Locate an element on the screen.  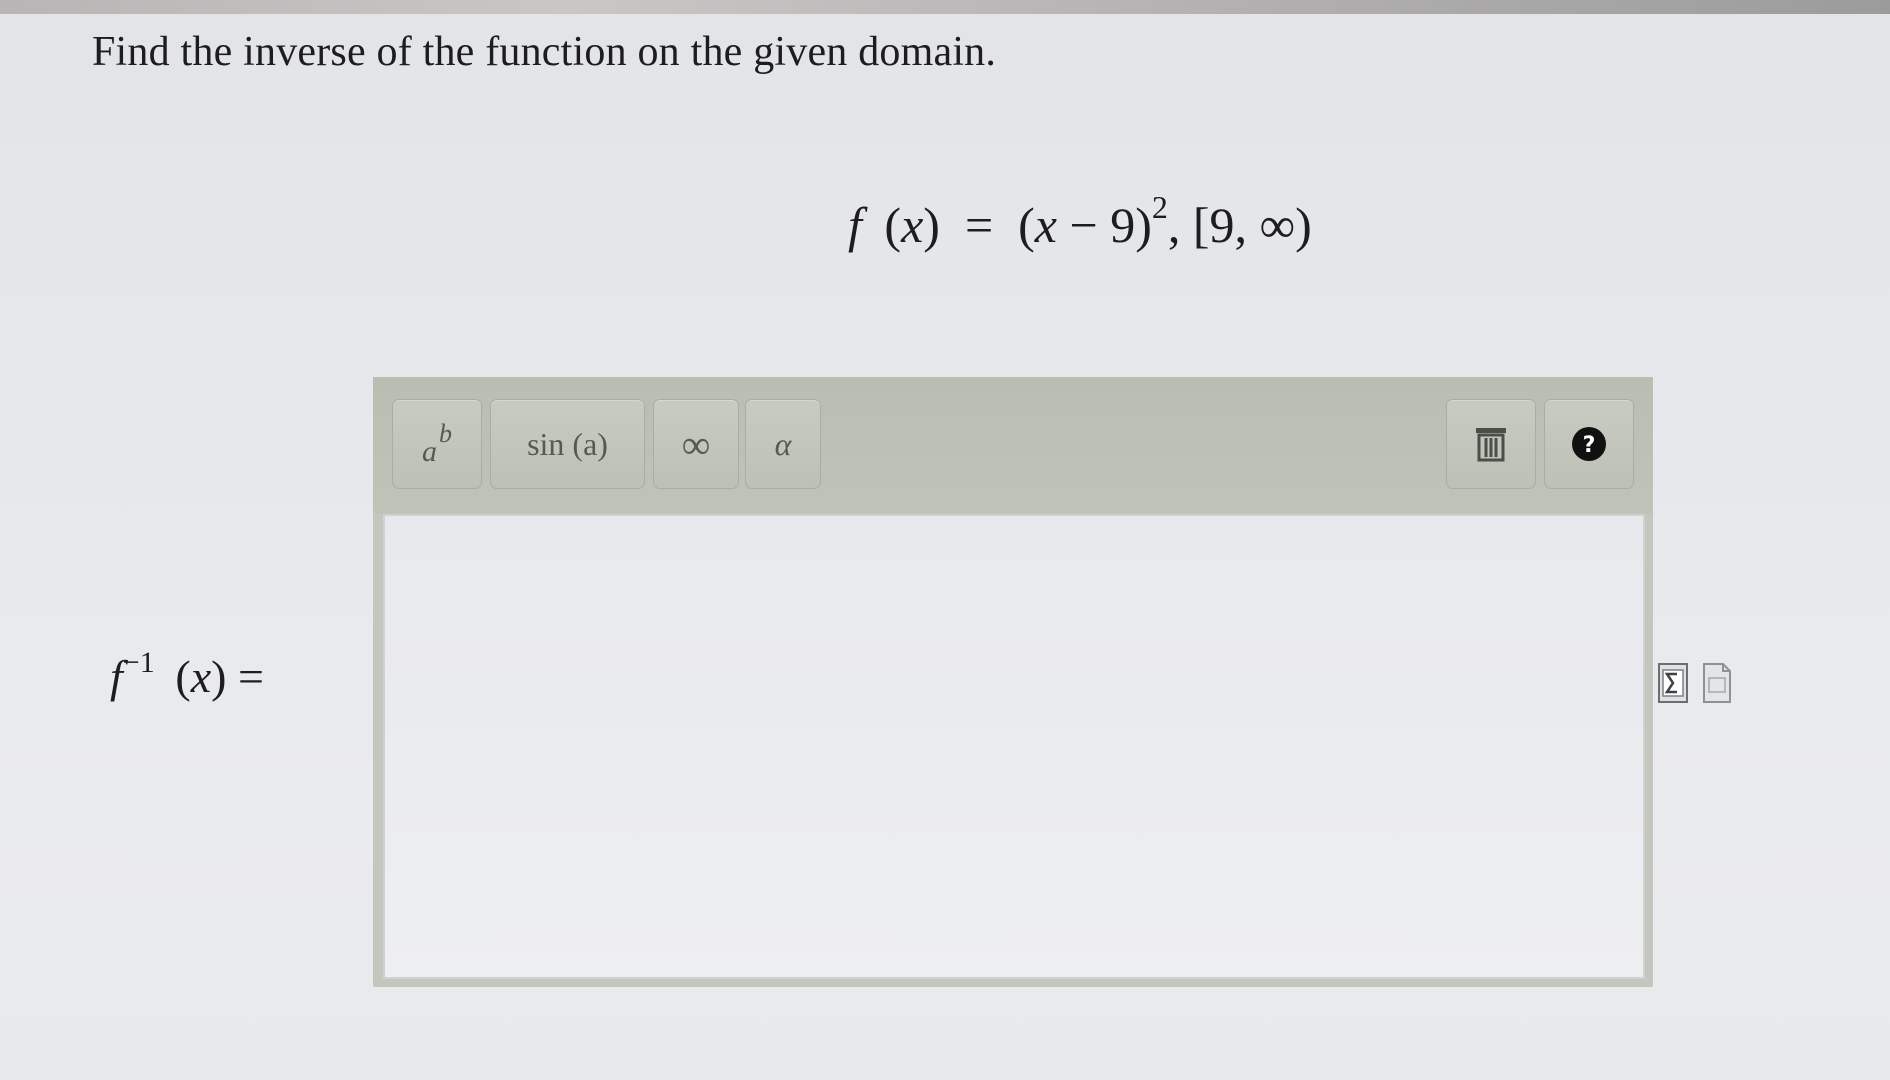
help-button: ? is located at coordinates (1589, 444).